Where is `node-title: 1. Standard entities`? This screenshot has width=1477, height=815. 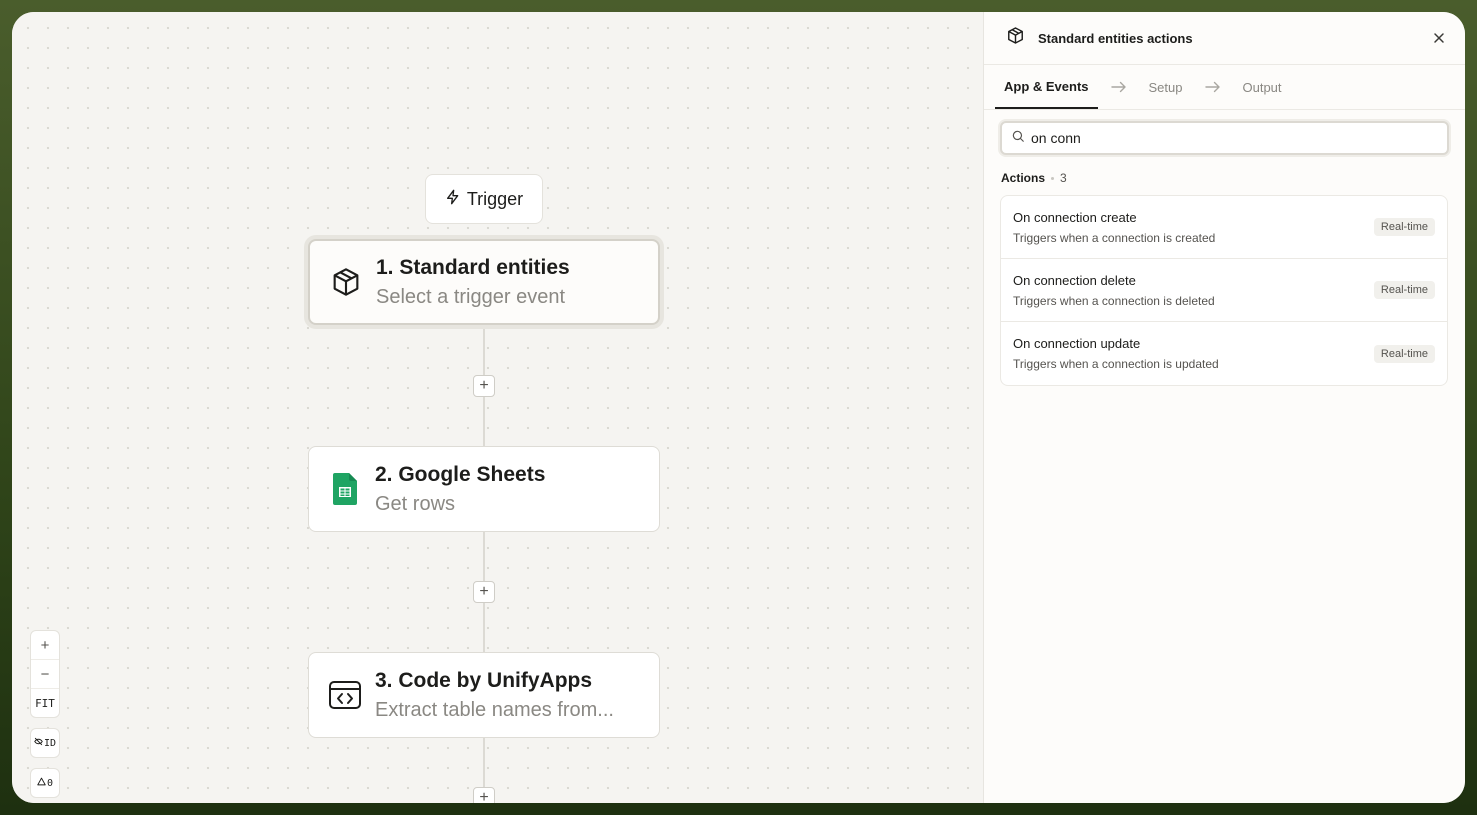 node-title: 1. Standard entities is located at coordinates (473, 267).